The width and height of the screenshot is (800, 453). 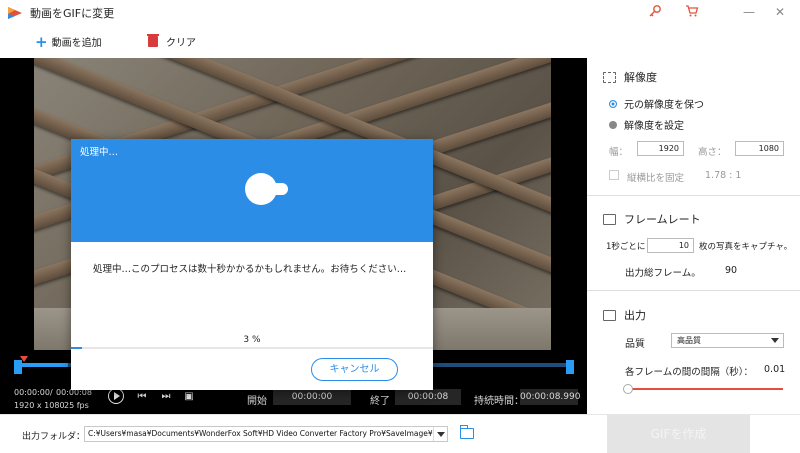 I want to click on open-folder-icon, so click(x=467, y=432).